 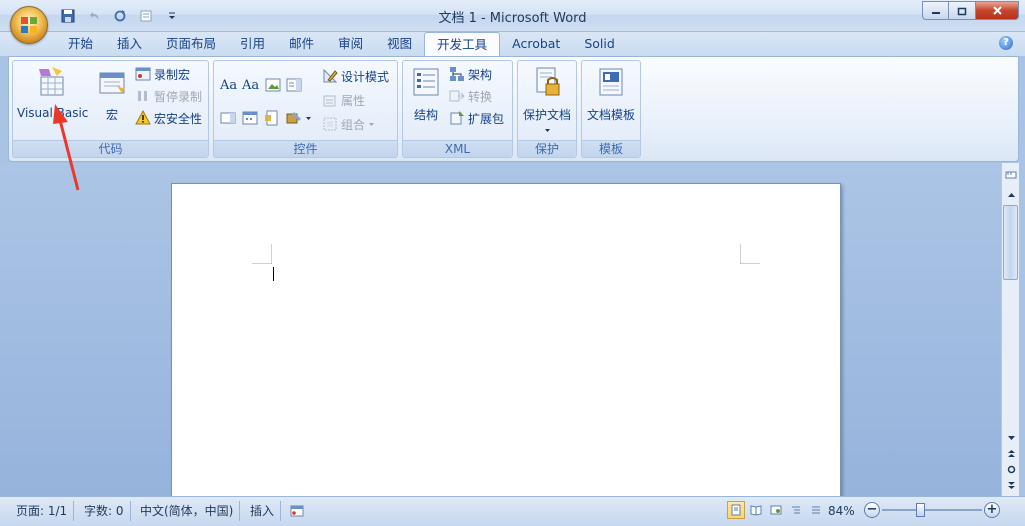 I want to click on restore-button, so click(x=962, y=10).